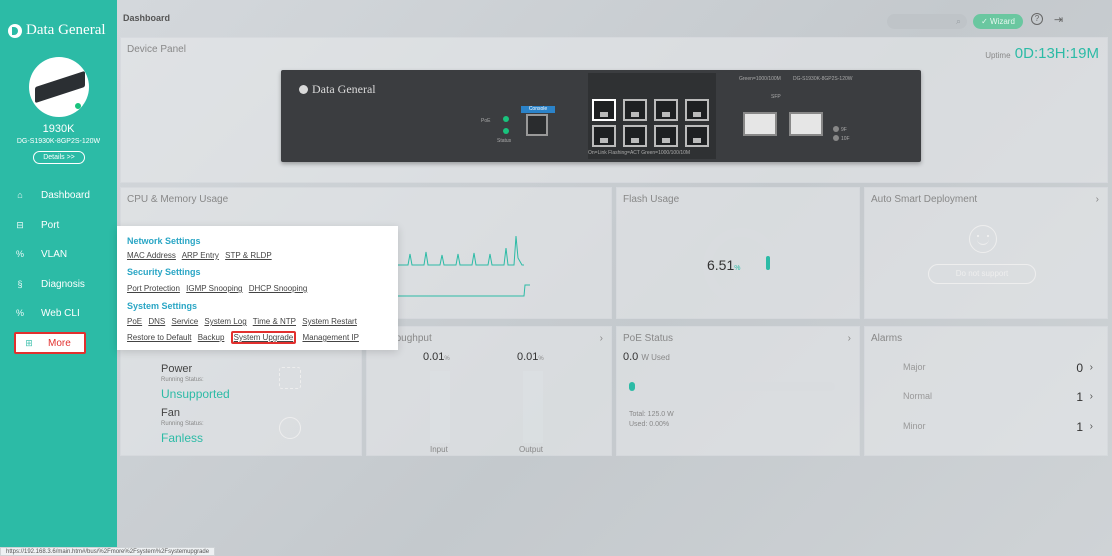 Image resolution: width=1112 pixels, height=556 pixels. Describe the element at coordinates (153, 288) in the screenshot. I see `menu-item-port-protection: Port Protection` at that location.